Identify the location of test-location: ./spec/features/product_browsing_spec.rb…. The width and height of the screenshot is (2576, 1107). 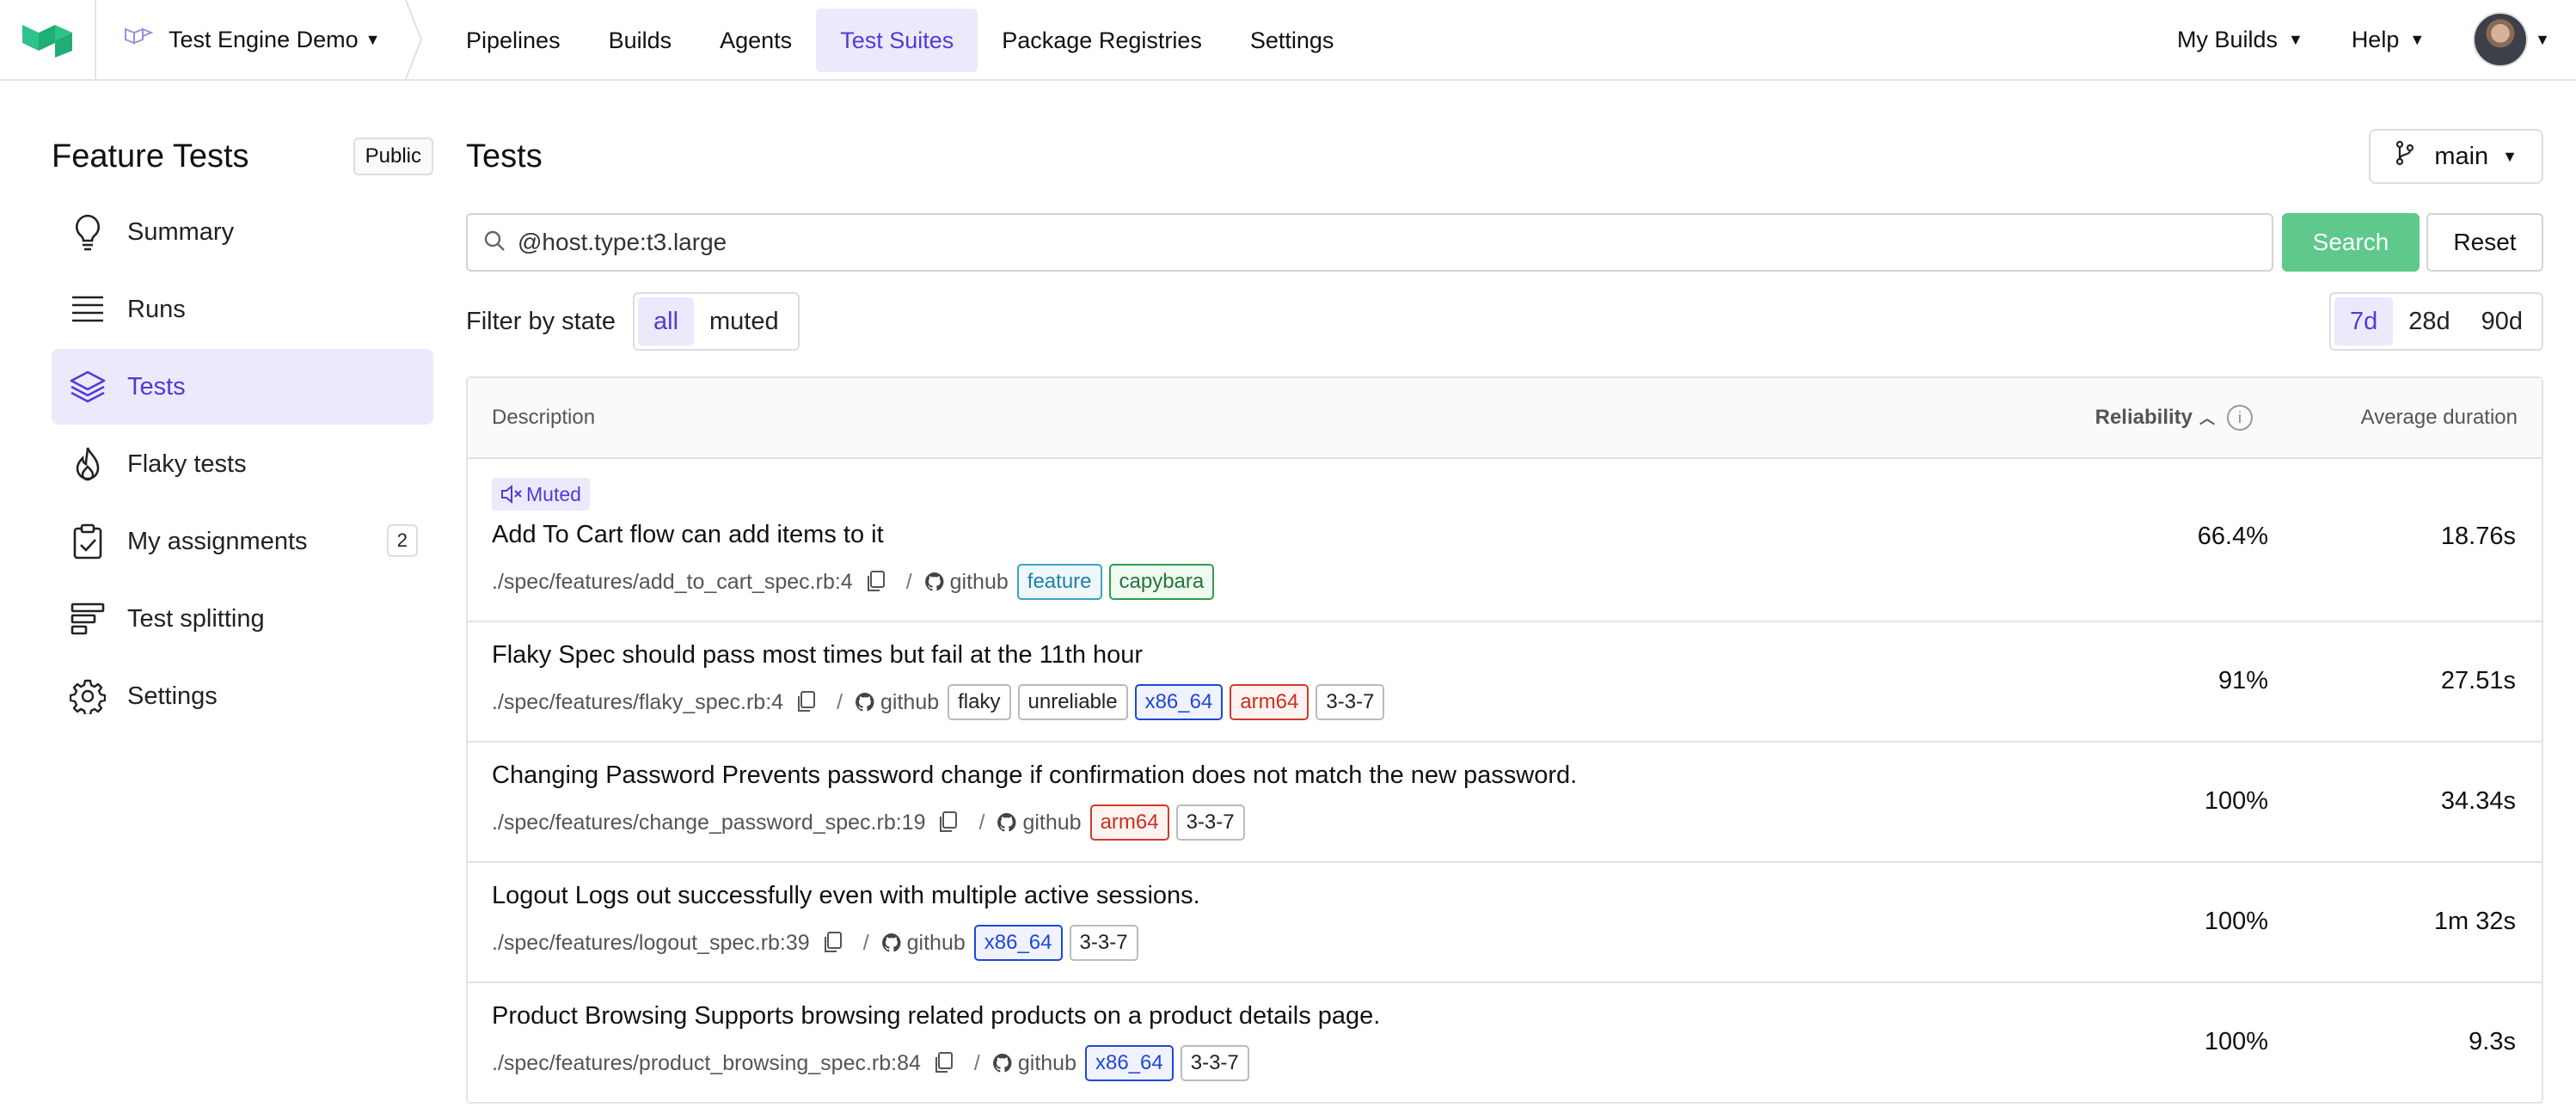
(706, 1062).